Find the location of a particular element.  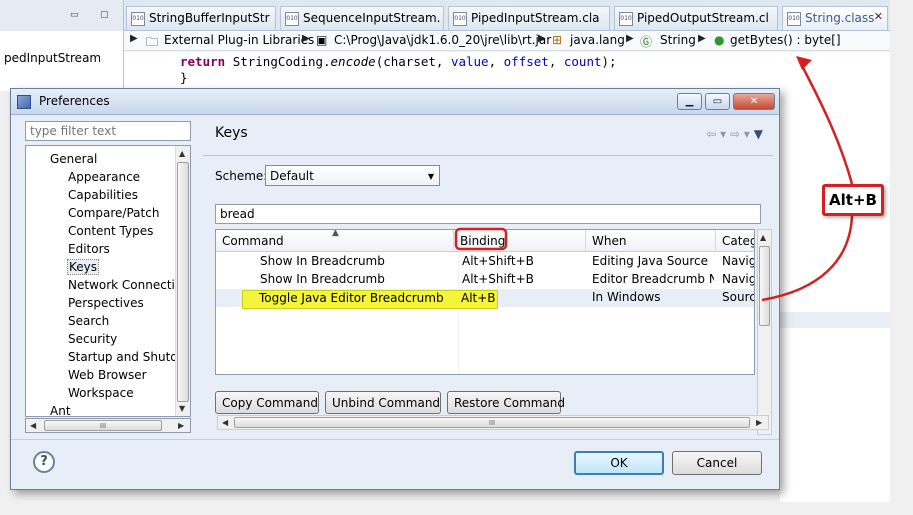

page-horizontal-scrollbar: ◀ III ▶ is located at coordinates (493, 422).